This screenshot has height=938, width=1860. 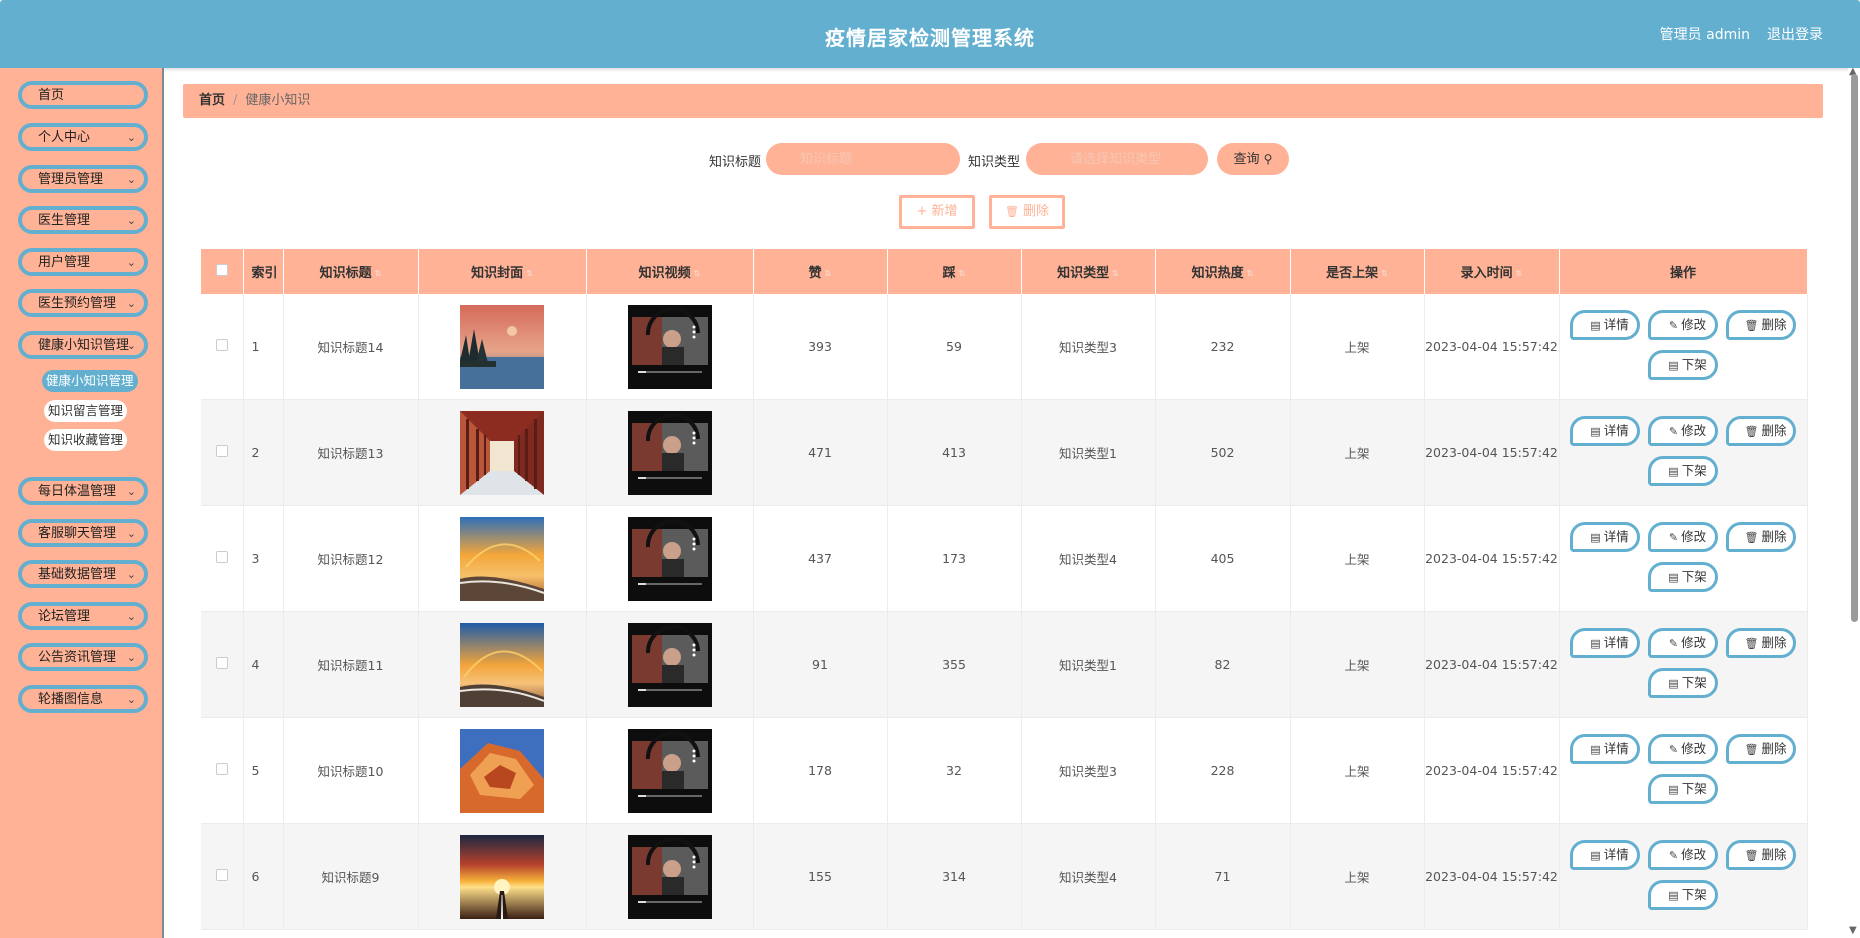 I want to click on sidebar-item-admin-mgmt: 管理员管理 ⌄, so click(x=83, y=179).